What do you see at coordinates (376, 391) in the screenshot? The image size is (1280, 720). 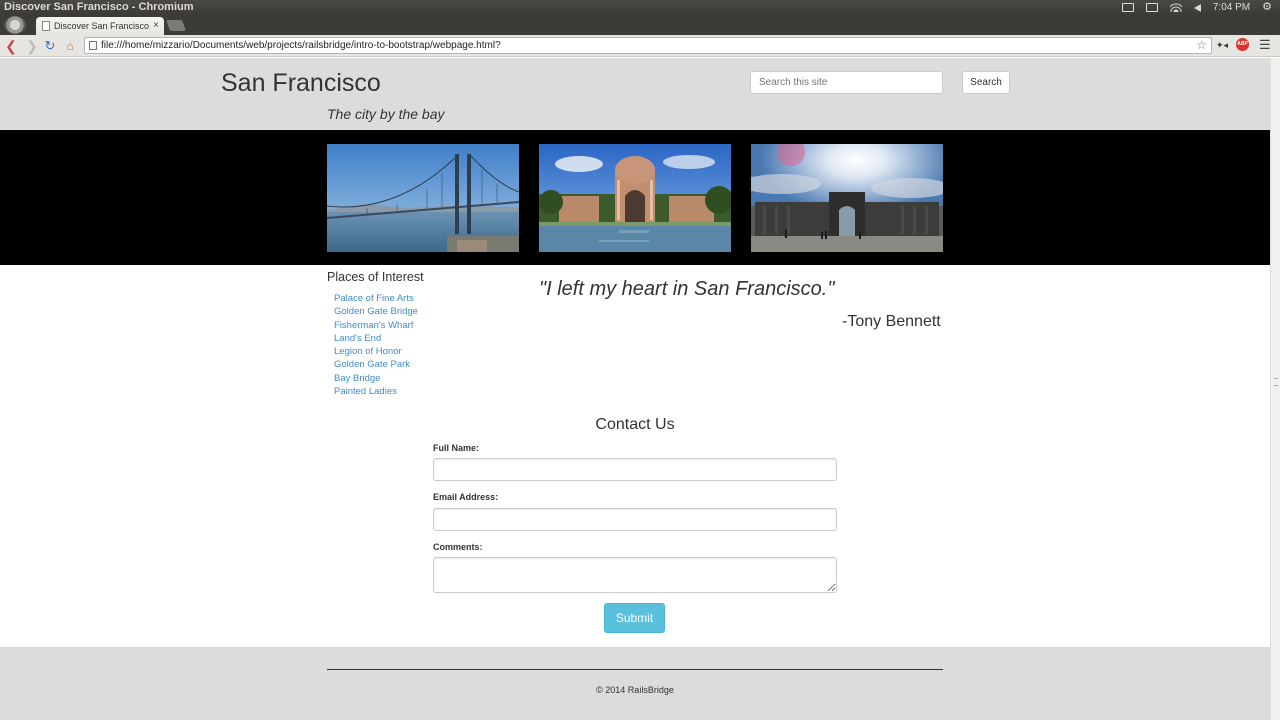 I see `place-link-painted-ladies: Painted Ladies` at bounding box center [376, 391].